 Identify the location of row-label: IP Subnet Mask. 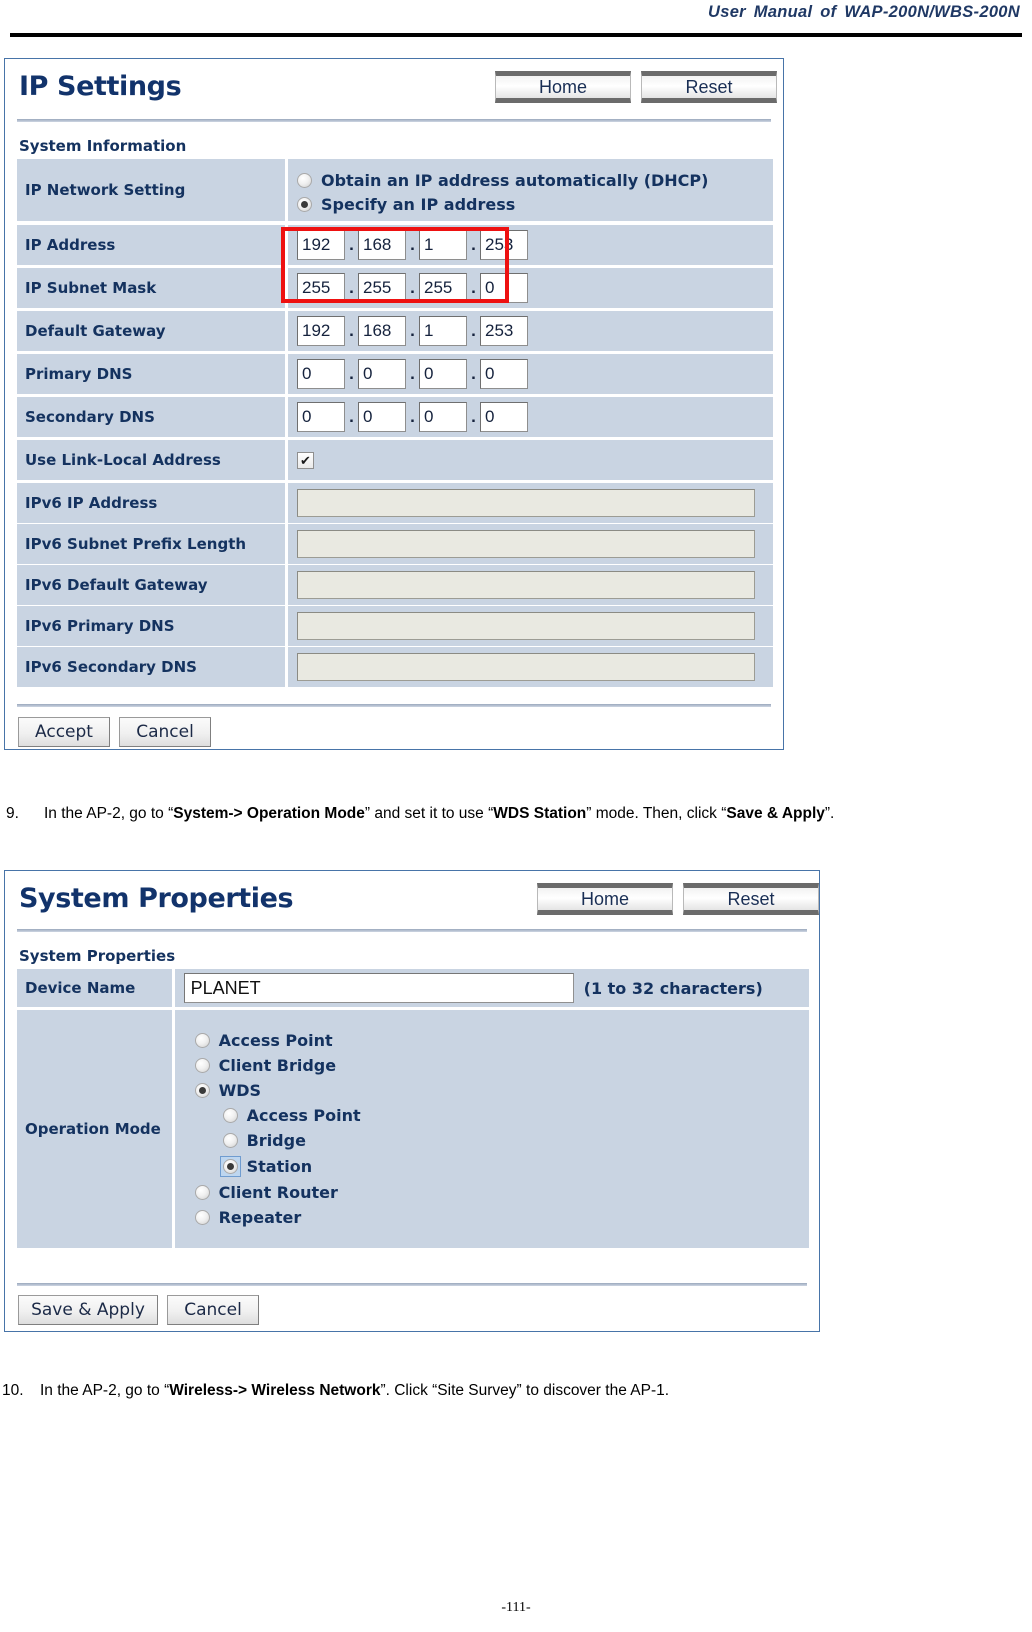
(151, 288).